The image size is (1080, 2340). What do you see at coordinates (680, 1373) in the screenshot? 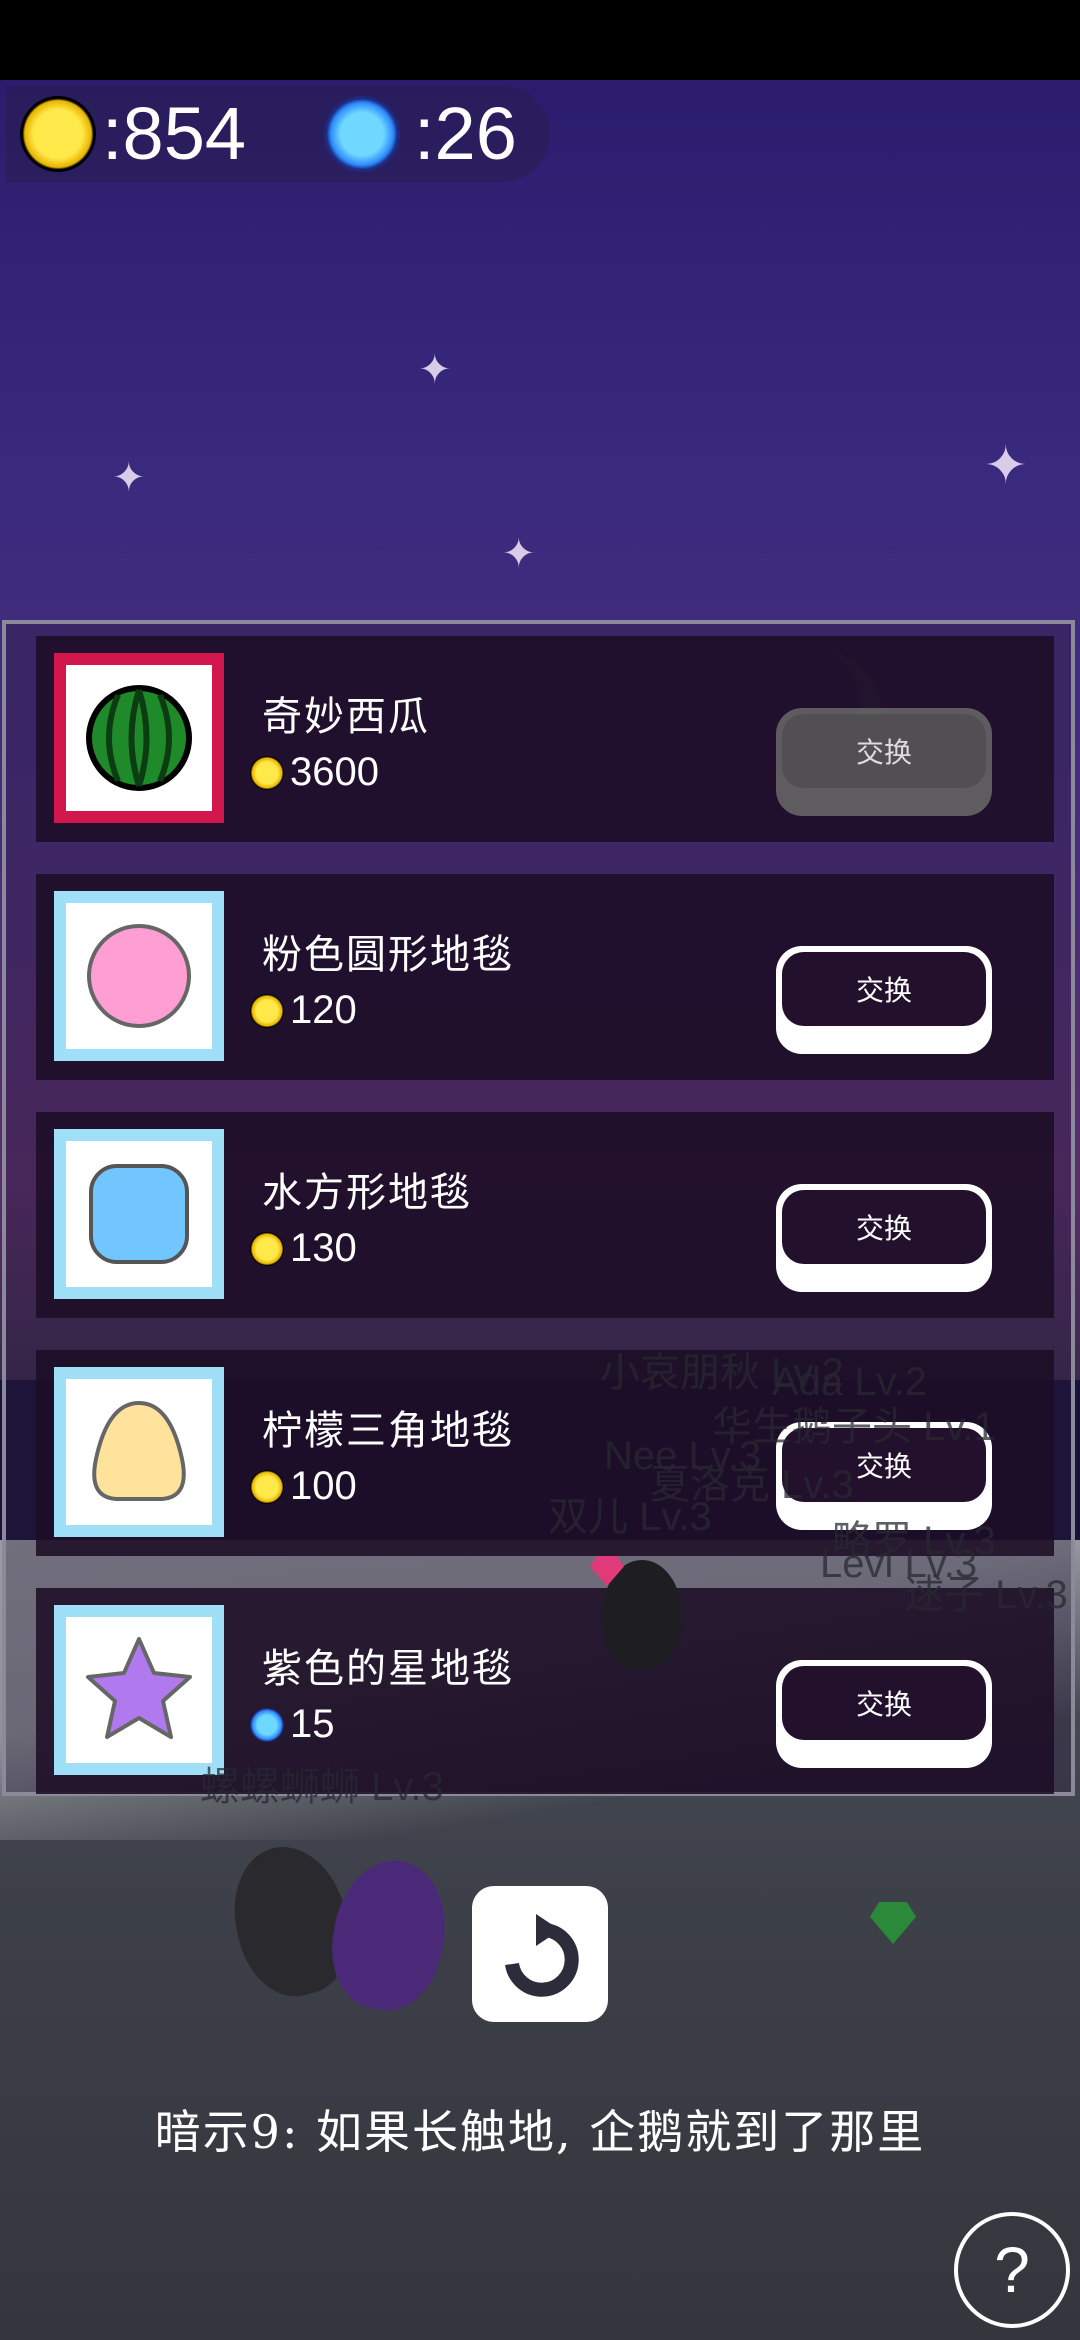
I see `player-name: 小哀朋秋` at bounding box center [680, 1373].